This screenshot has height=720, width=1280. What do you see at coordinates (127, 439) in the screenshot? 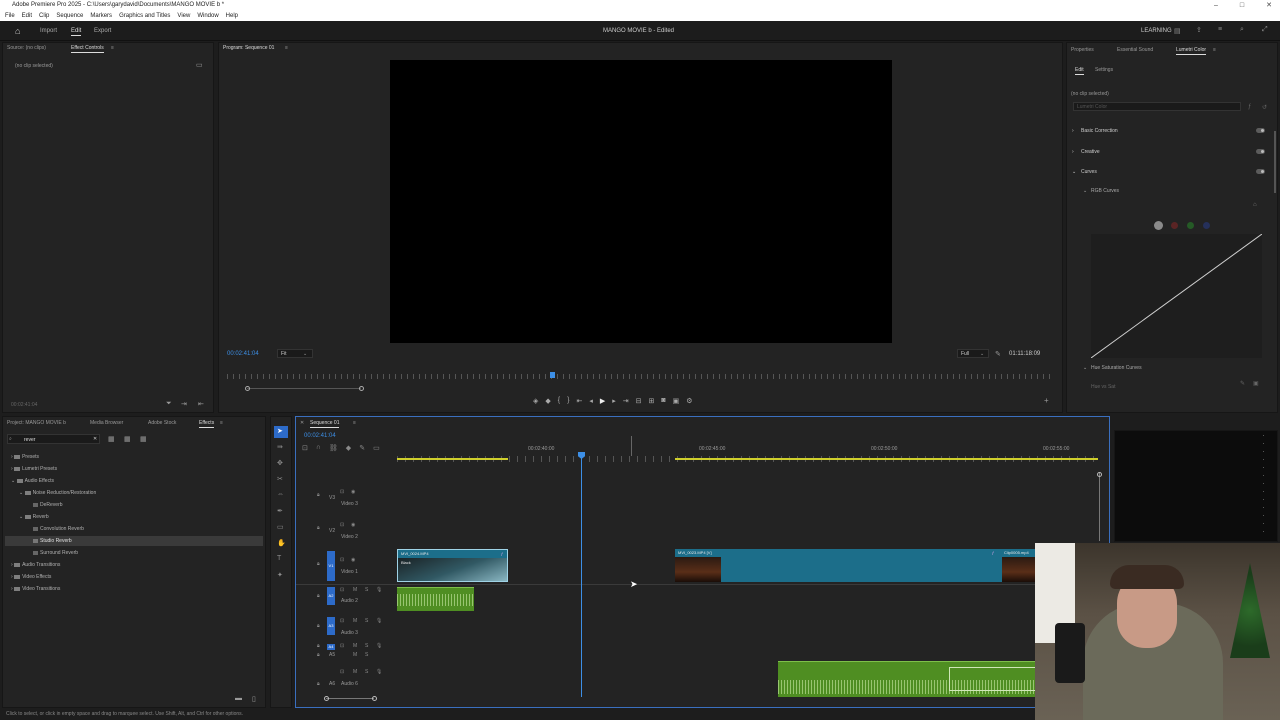
I see `32bit-effects-icon: ▦` at bounding box center [127, 439].